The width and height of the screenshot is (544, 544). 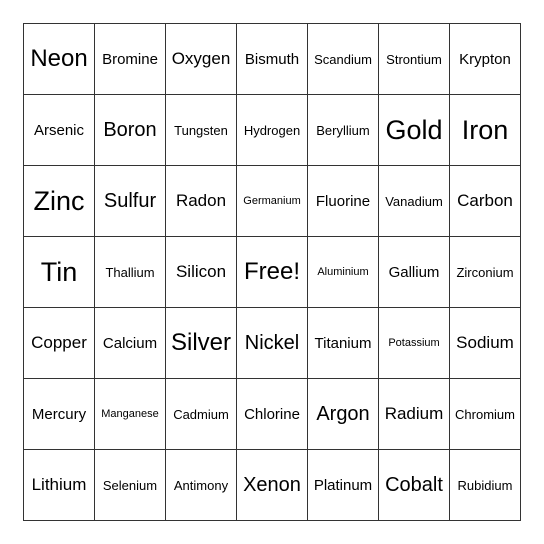 I want to click on bingo-cell: Fluorine, so click(x=343, y=201).